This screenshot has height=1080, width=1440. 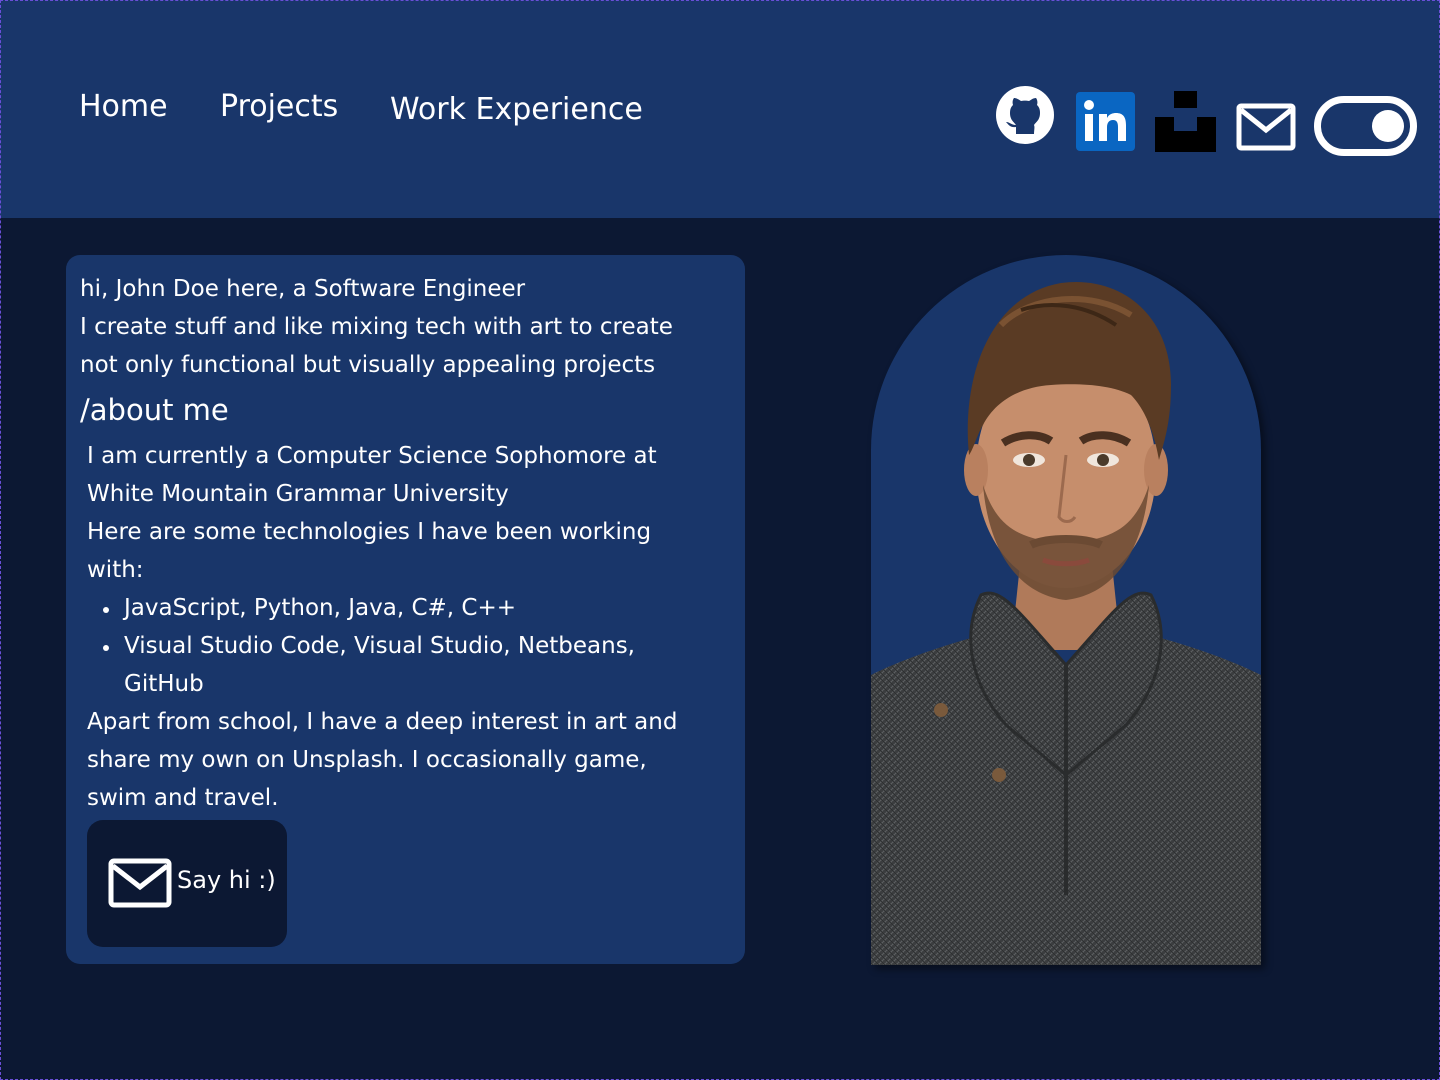 I want to click on tech-list-item-tools-line-2: GitHub, so click(x=164, y=684).